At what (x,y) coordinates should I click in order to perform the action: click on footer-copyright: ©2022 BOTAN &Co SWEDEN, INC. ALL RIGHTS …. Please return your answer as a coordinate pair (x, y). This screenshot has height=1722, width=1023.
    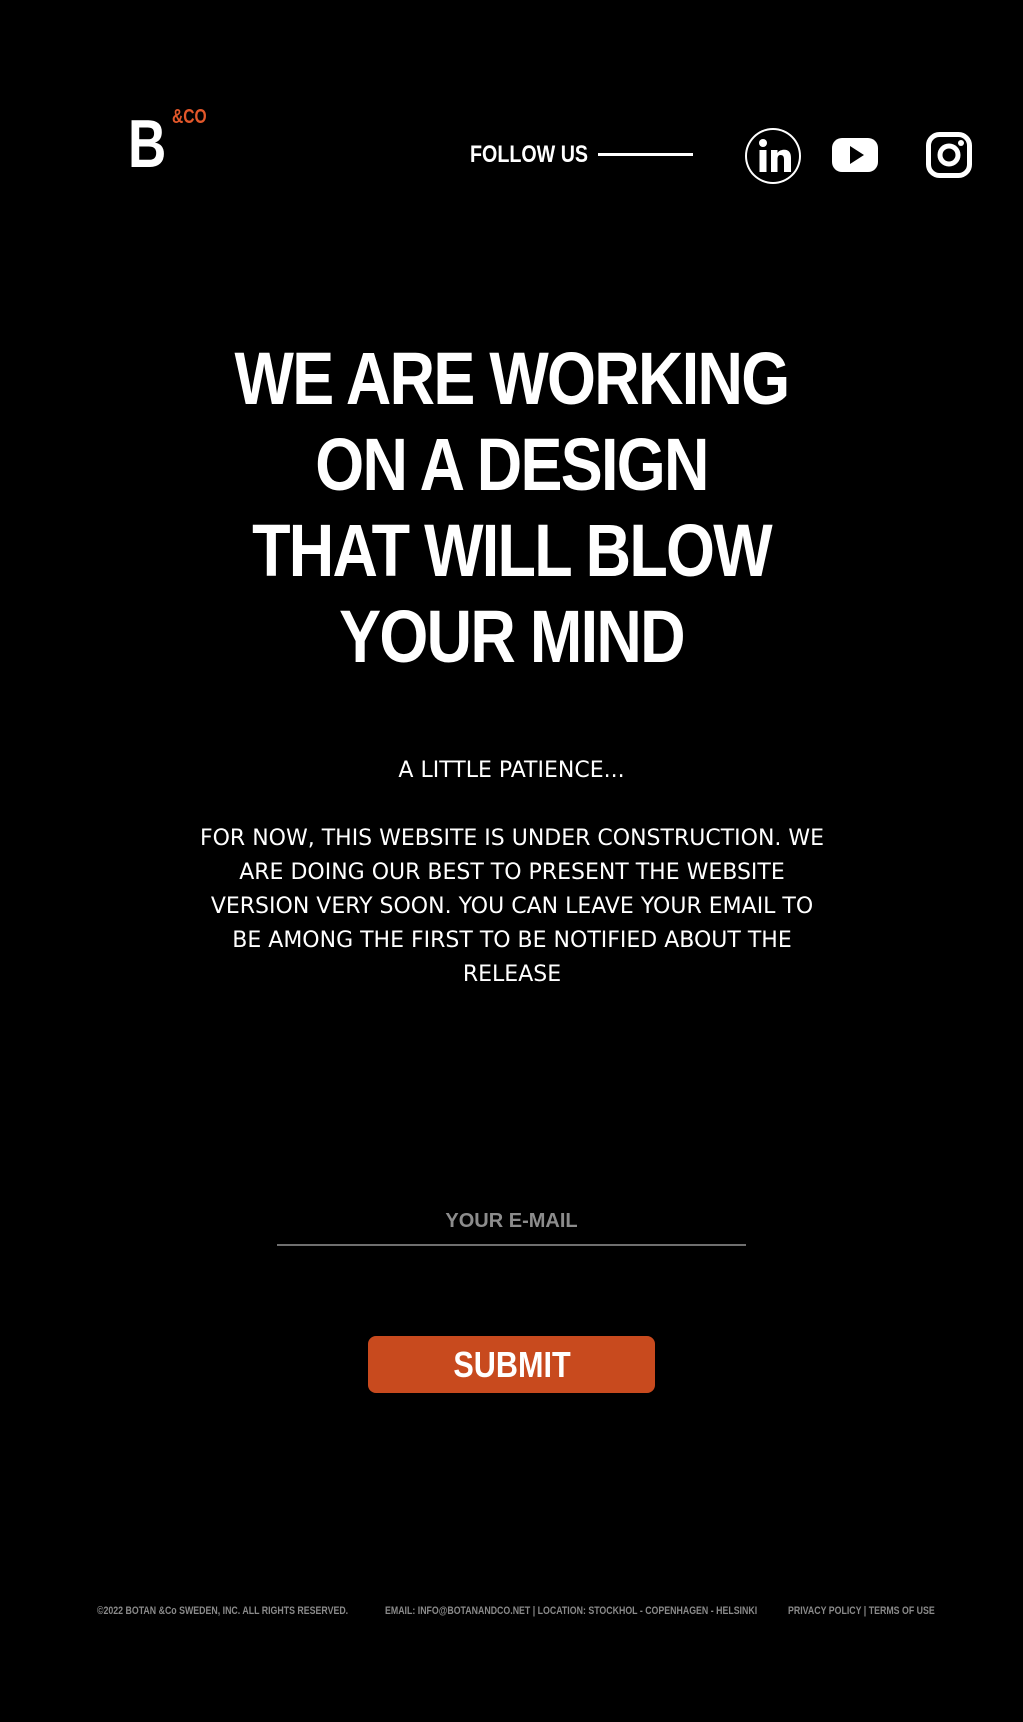
    Looking at the image, I should click on (223, 1611).